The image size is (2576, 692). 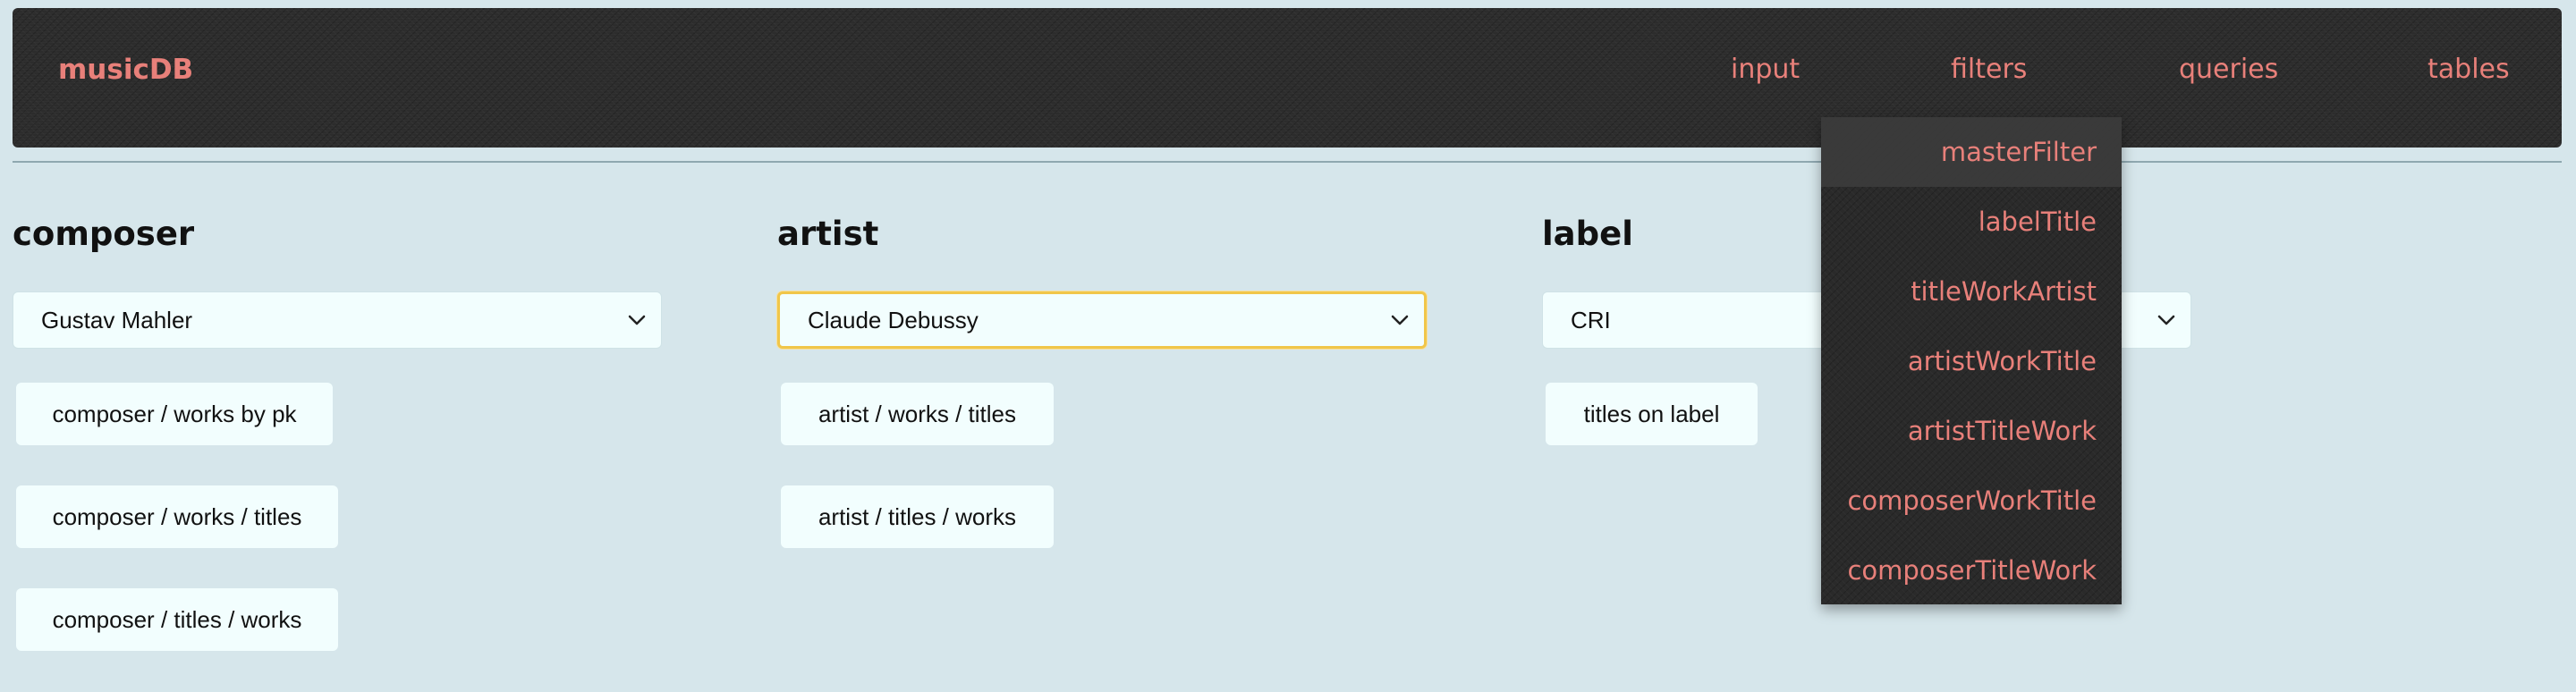 I want to click on brand-logo: musicDB, so click(x=125, y=70).